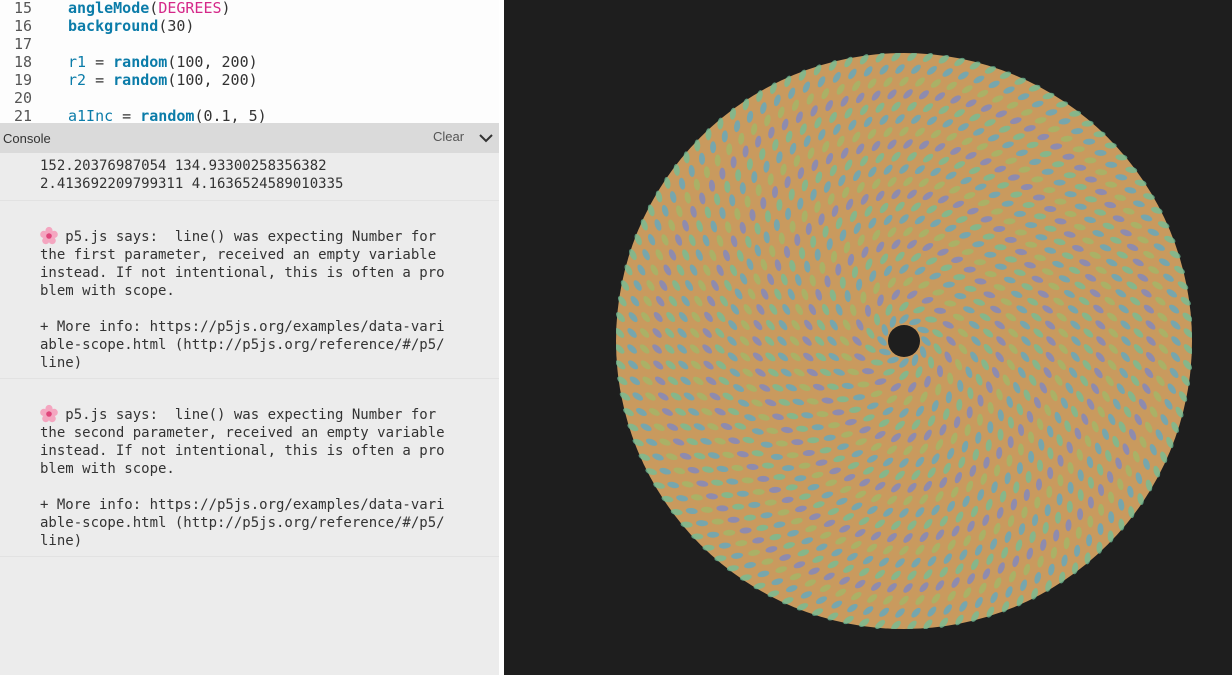 This screenshot has width=1232, height=675. What do you see at coordinates (22, 44) in the screenshot?
I see `line-number: 17` at bounding box center [22, 44].